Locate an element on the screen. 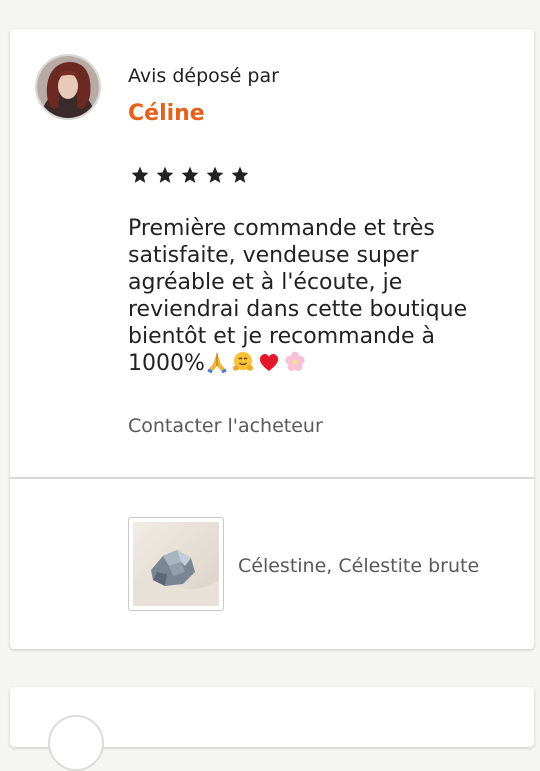 The height and width of the screenshot is (771, 540). review-text-line-last: 1000% is located at coordinates (324, 365).